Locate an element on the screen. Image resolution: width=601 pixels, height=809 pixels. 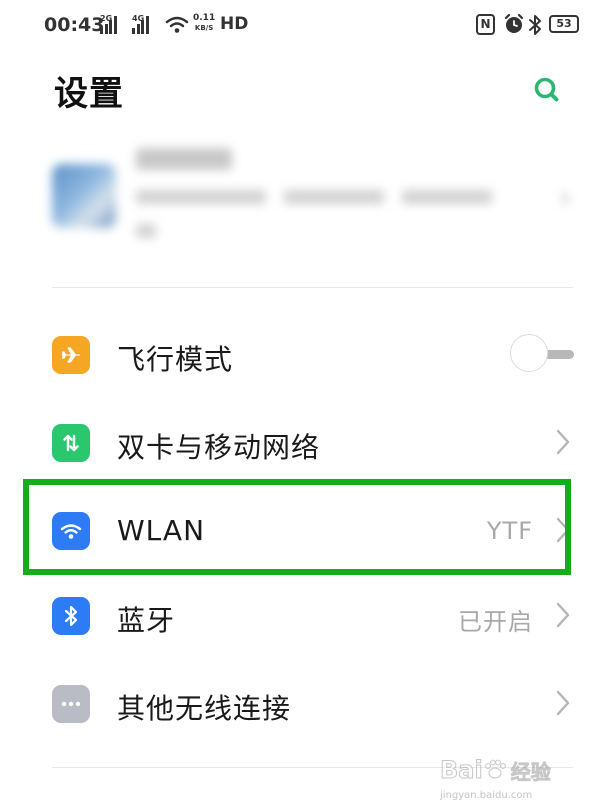
network-speed: 0.11 KB/S is located at coordinates (204, 23).